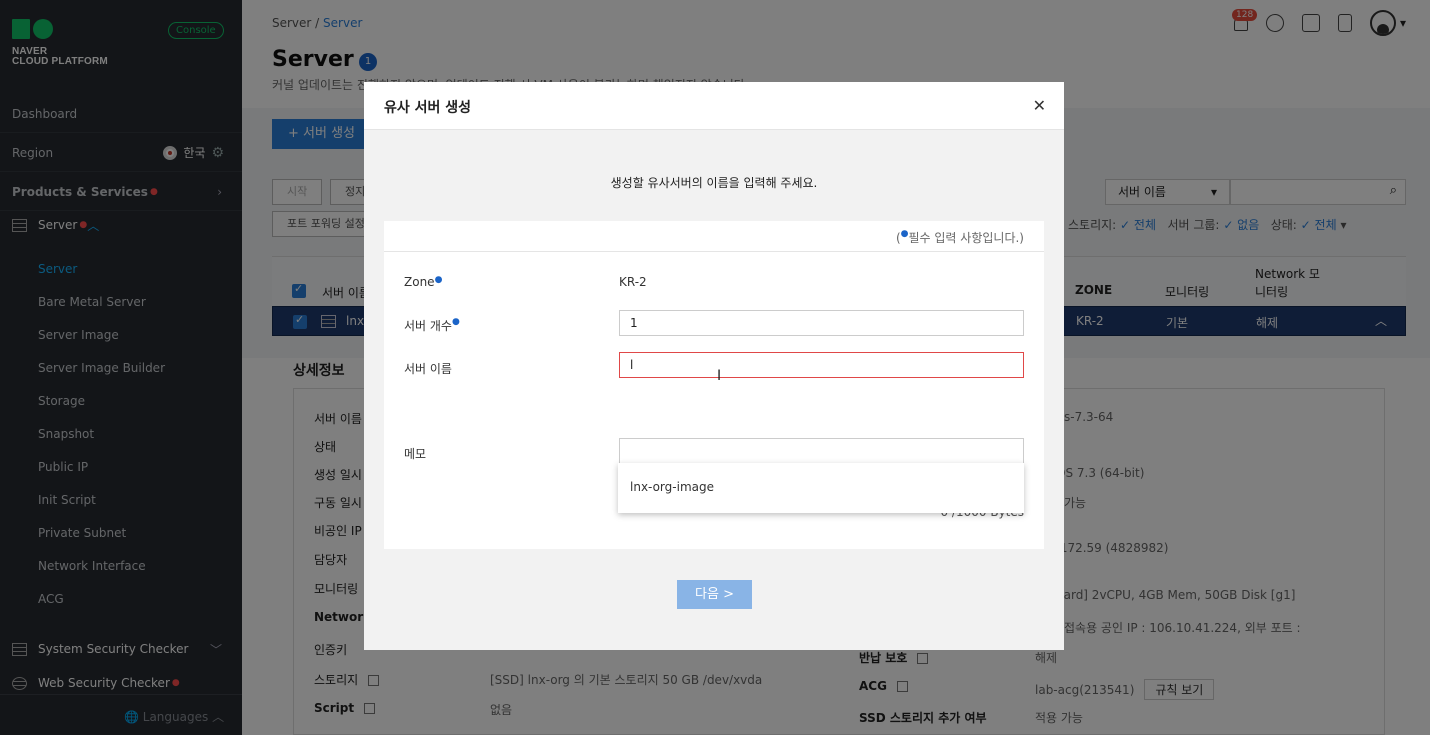  What do you see at coordinates (719, 376) in the screenshot?
I see `text-cursor-icon: Ι` at bounding box center [719, 376].